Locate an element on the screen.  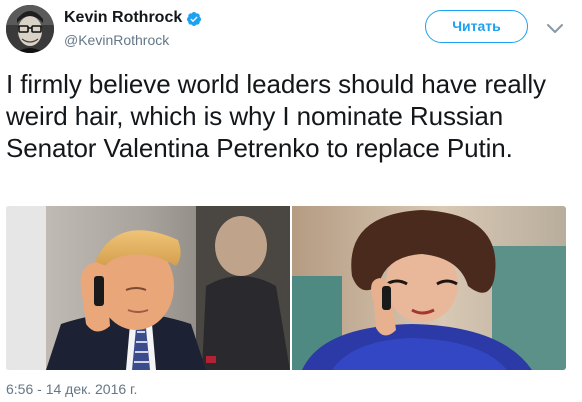
avatar-image is located at coordinates (30, 29).